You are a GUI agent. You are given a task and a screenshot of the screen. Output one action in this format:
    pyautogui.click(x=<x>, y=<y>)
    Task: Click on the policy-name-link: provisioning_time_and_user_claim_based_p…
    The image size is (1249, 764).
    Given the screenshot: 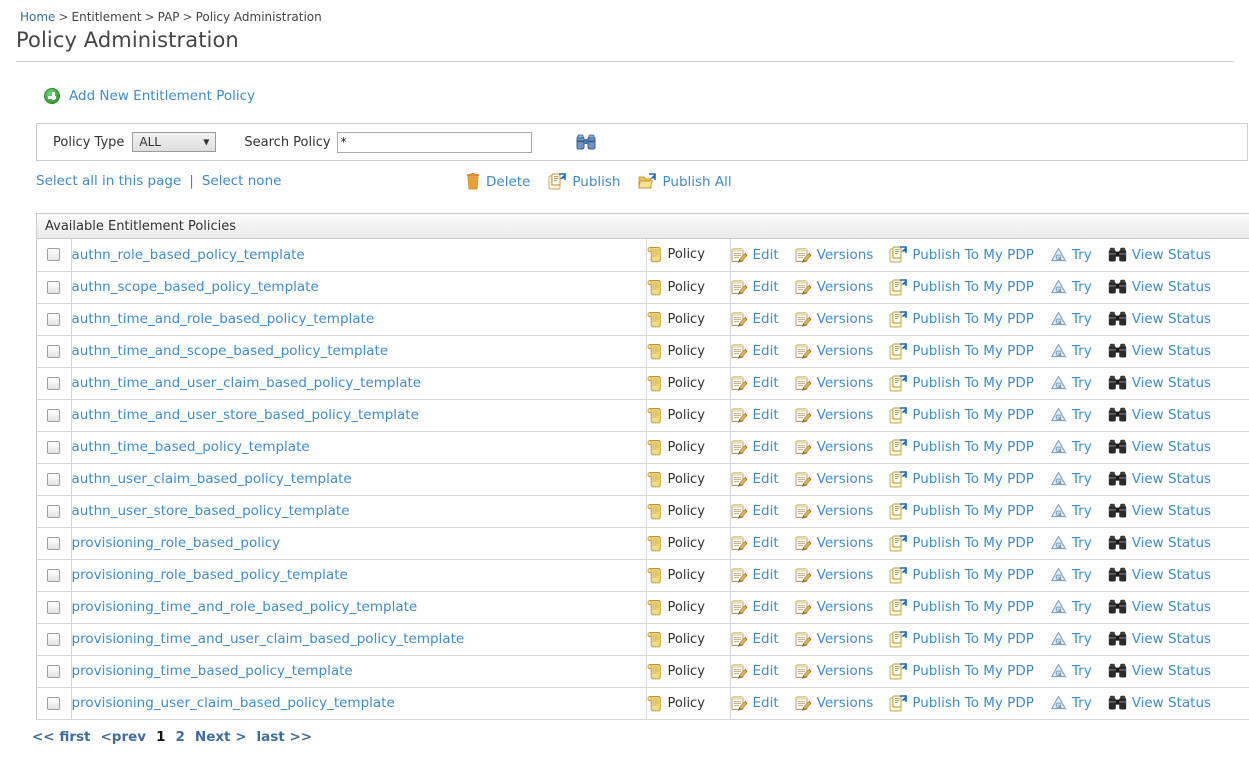 What is the action you would take?
    pyautogui.click(x=268, y=639)
    